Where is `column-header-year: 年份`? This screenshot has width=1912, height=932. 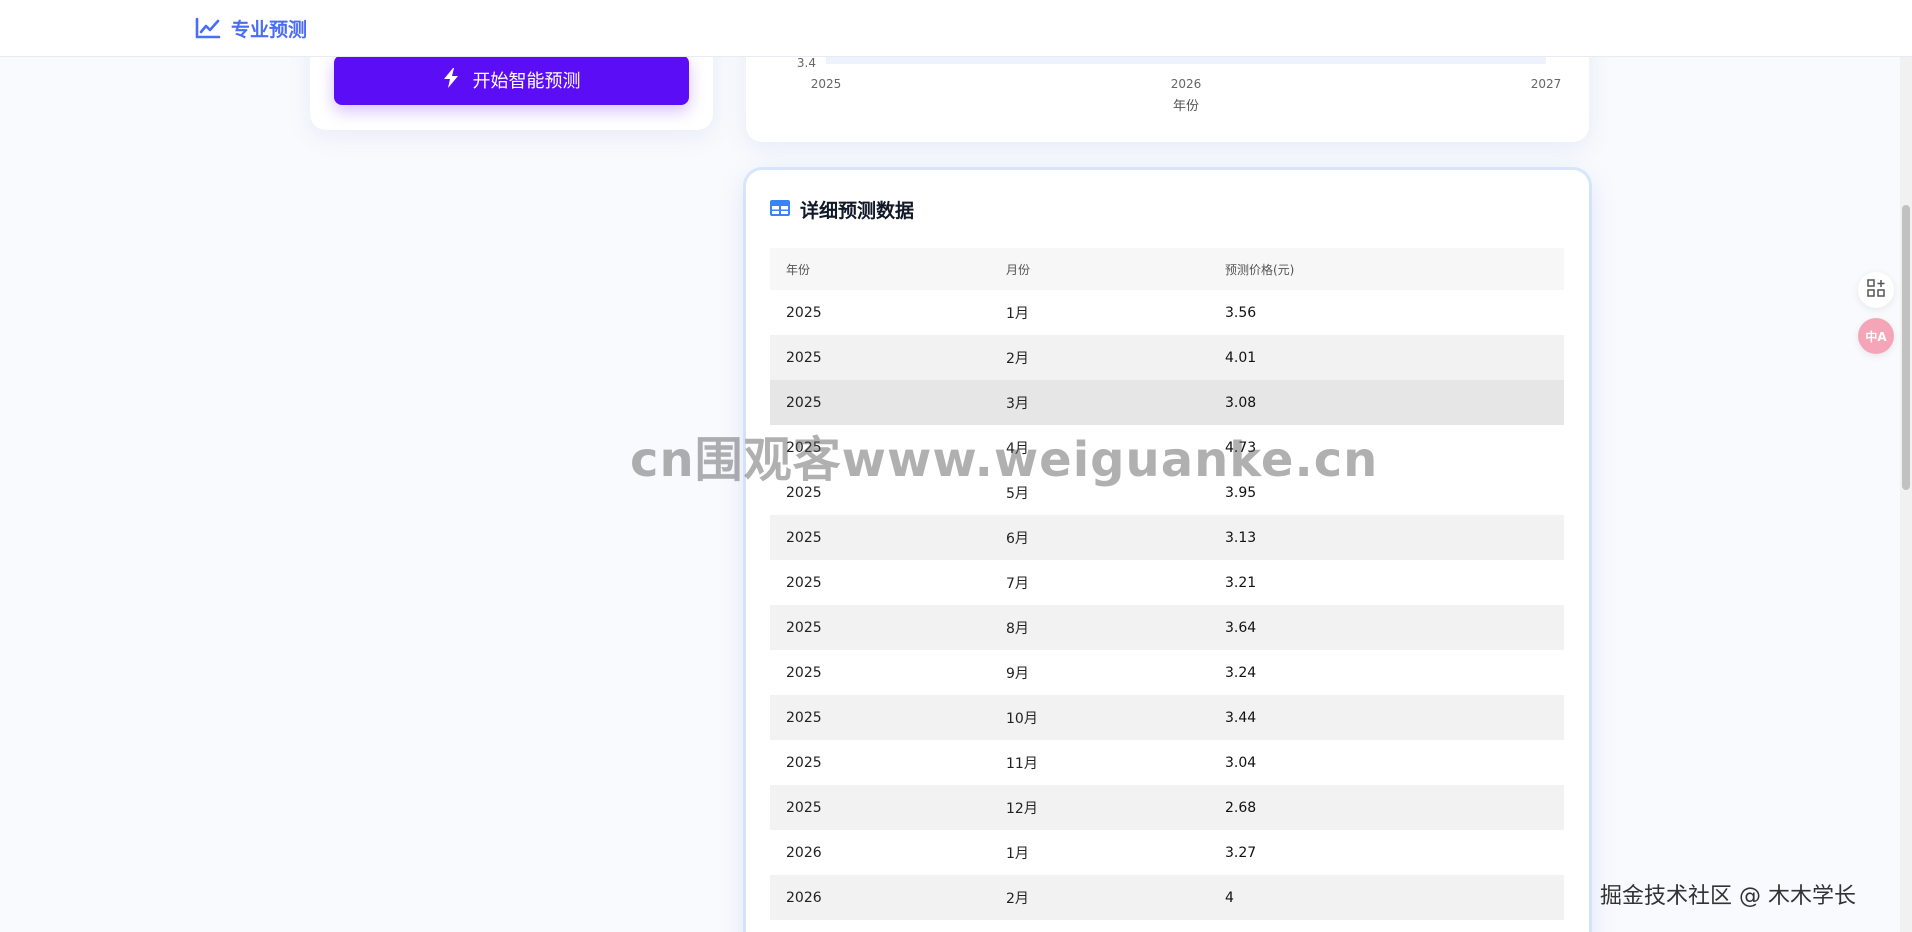
column-header-year: 年份 is located at coordinates (880, 269).